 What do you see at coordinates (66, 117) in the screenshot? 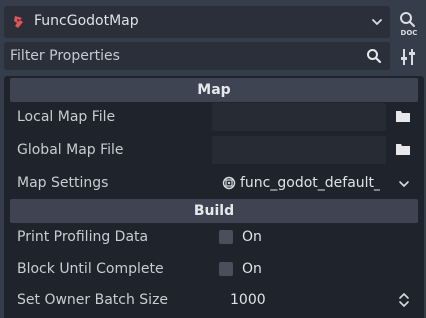
I see `property-label: Local Map File` at bounding box center [66, 117].